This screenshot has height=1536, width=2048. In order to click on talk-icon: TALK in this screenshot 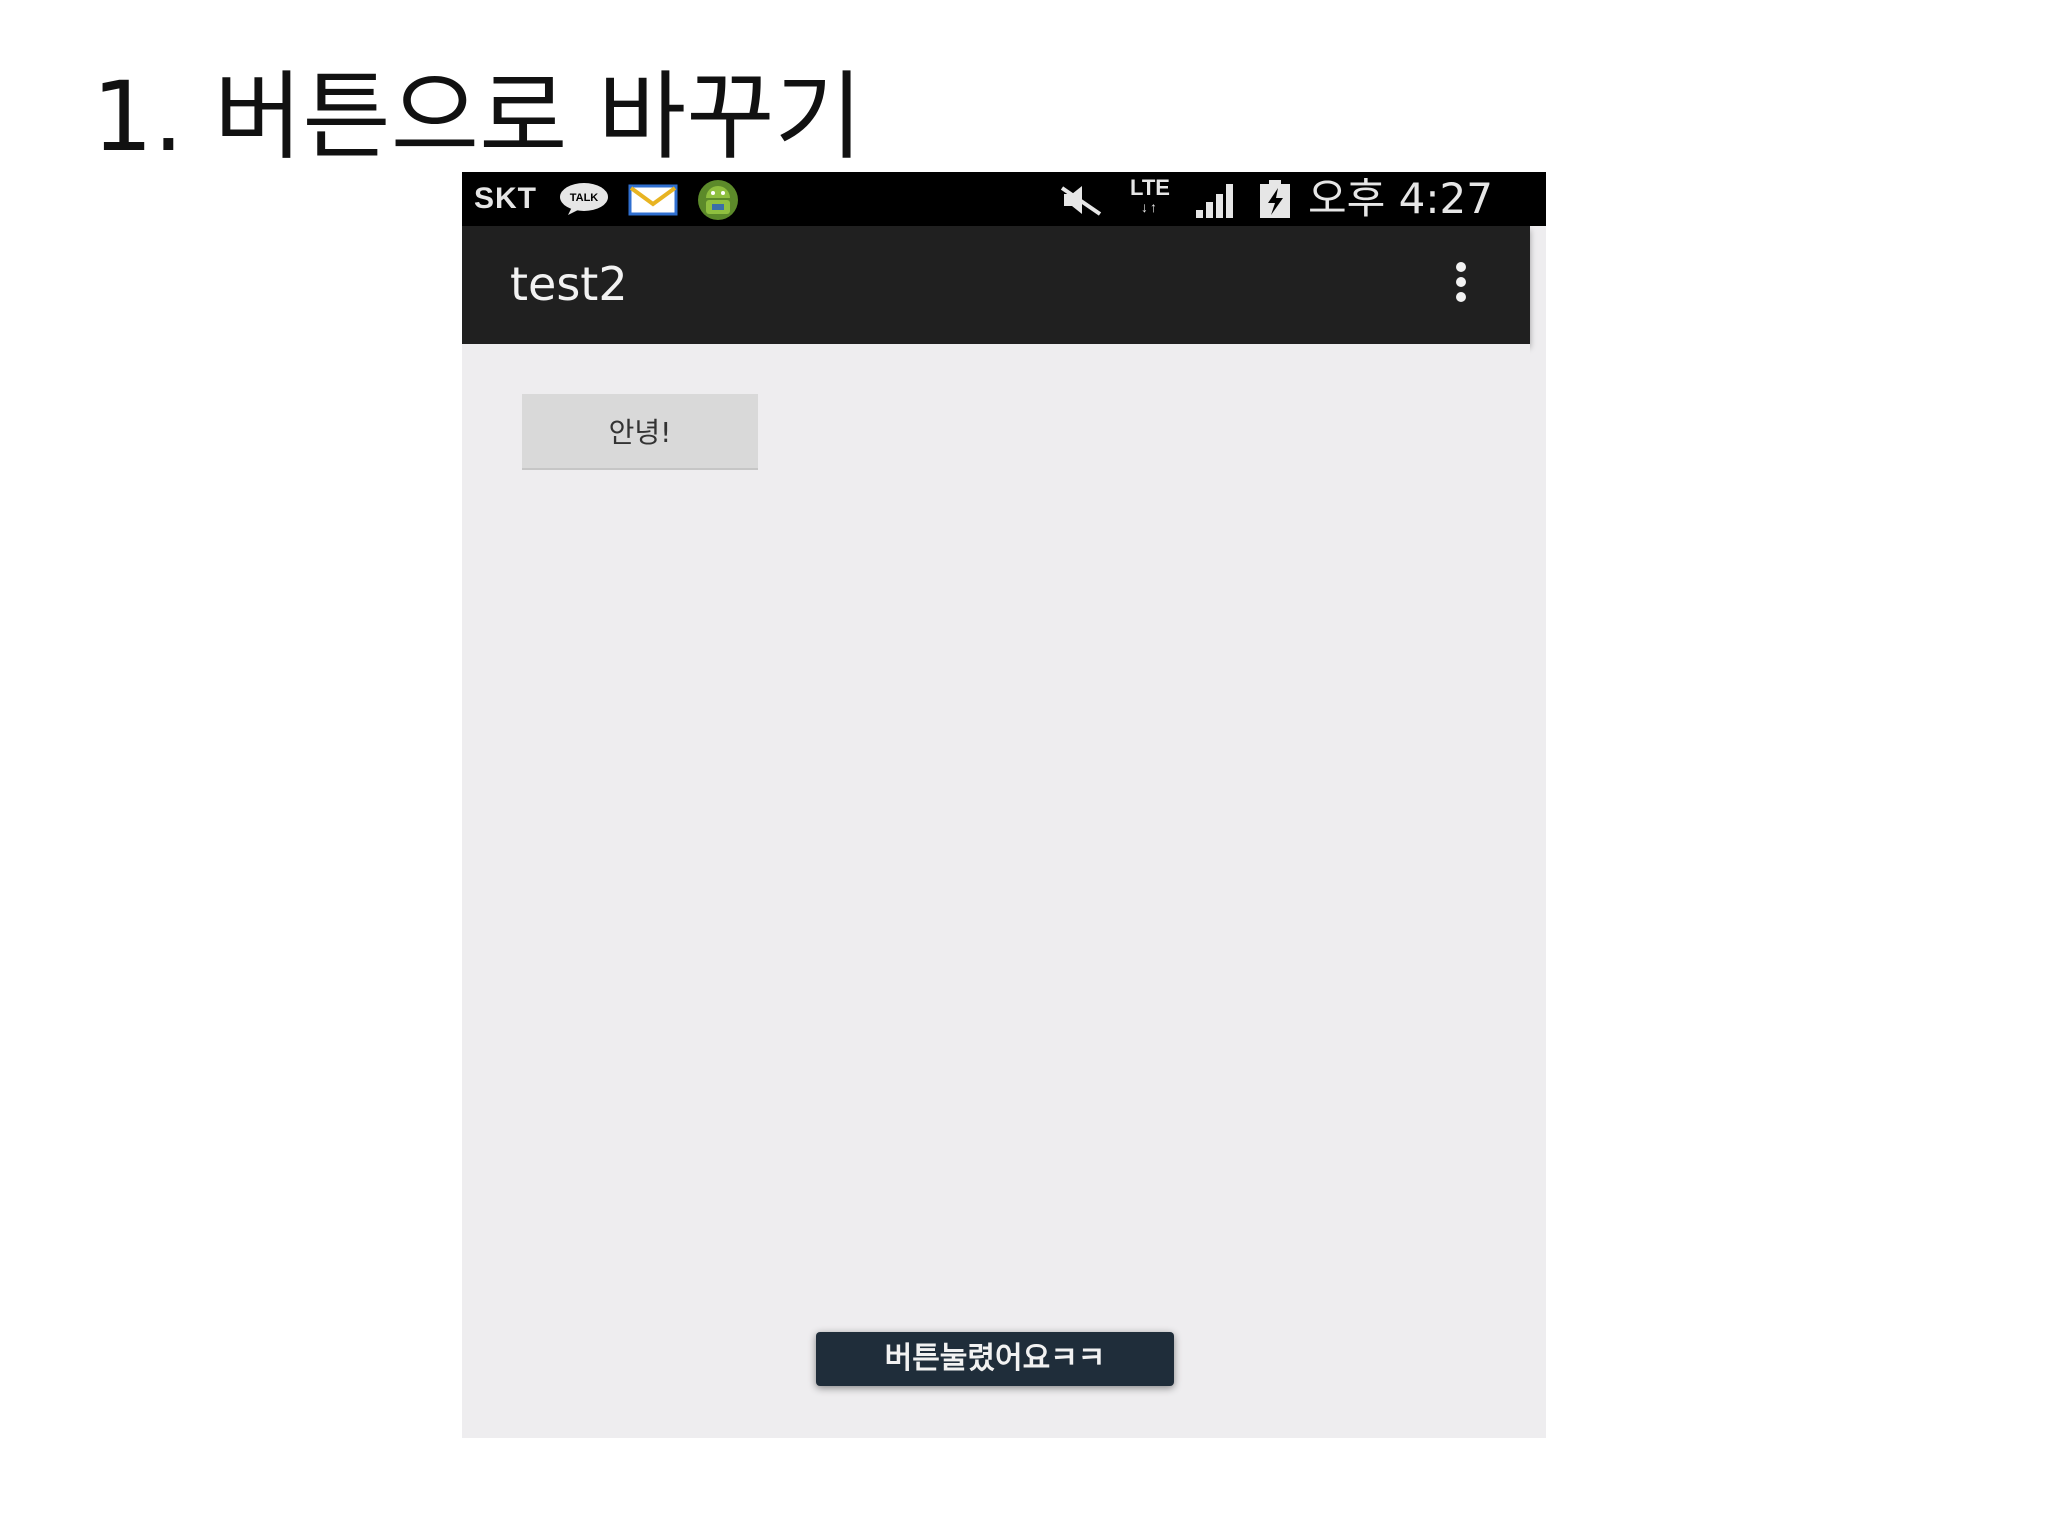, I will do `click(584, 199)`.